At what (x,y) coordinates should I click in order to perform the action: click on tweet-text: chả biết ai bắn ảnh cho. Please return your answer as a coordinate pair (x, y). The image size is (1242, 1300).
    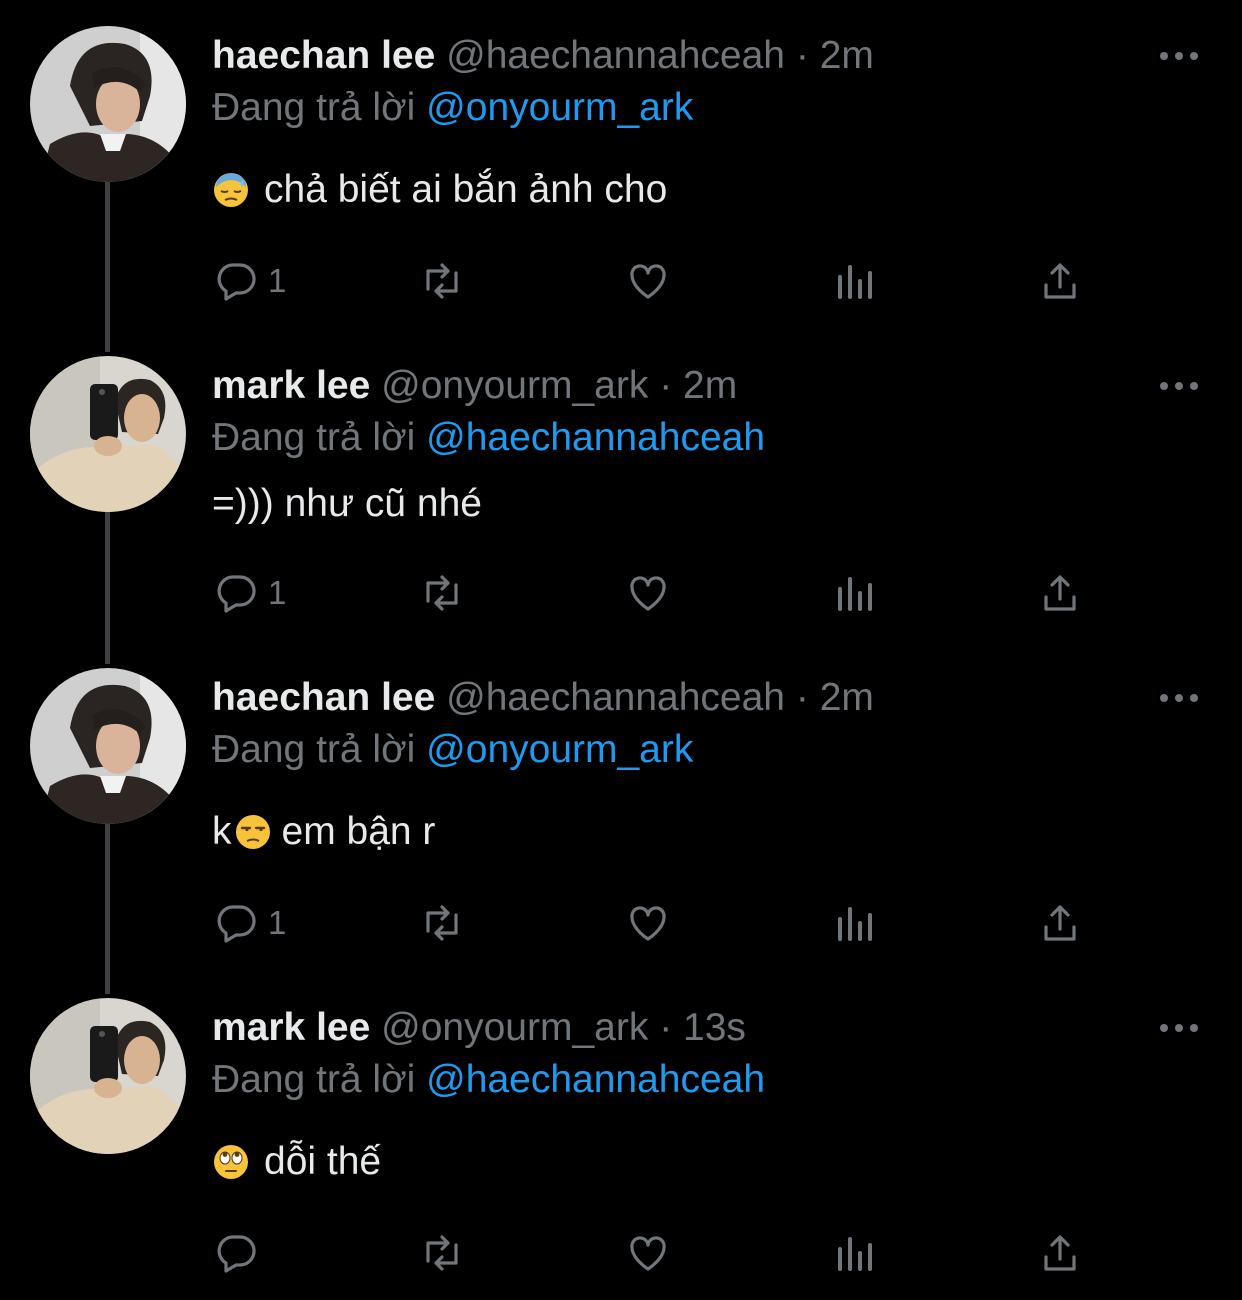
    Looking at the image, I should click on (439, 190).